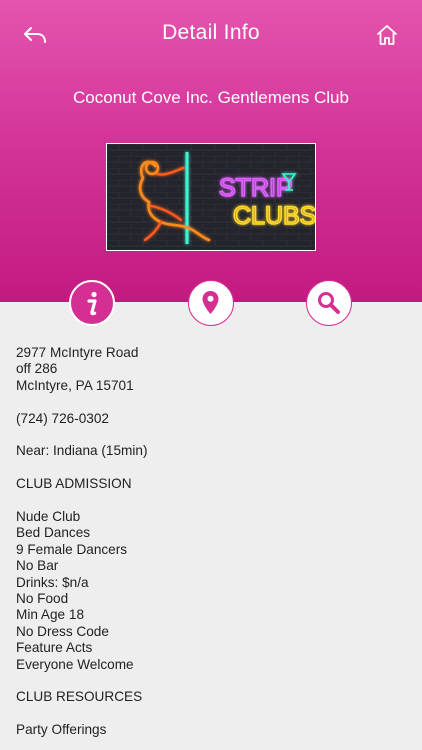  I want to click on feature-item: Min Age 18, so click(50, 615).